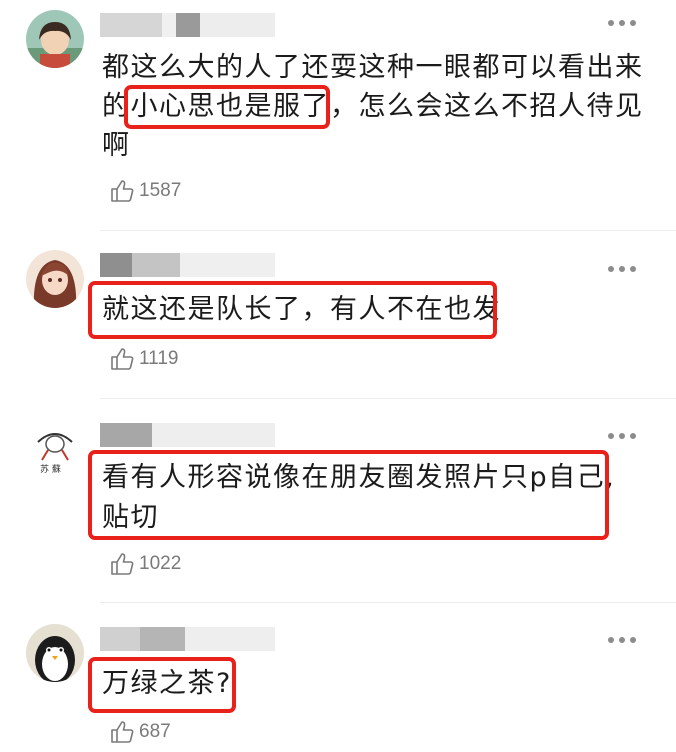 This screenshot has height=752, width=676. I want to click on penguin-avatar-image, so click(55, 653).